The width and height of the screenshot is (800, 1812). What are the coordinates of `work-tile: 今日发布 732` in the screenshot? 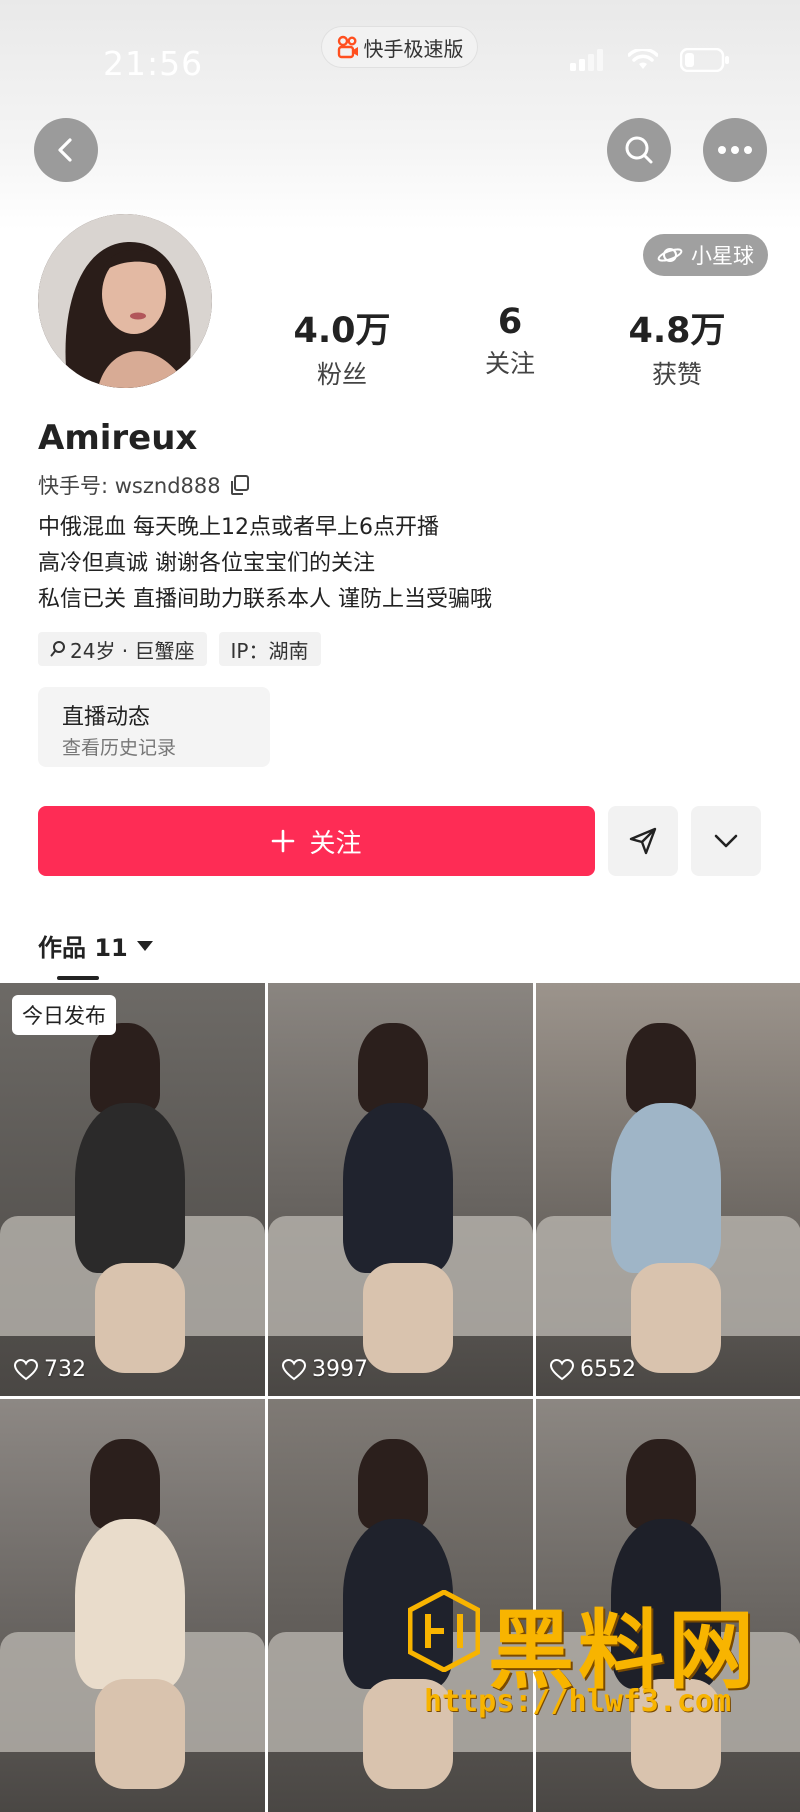 It's located at (132, 1189).